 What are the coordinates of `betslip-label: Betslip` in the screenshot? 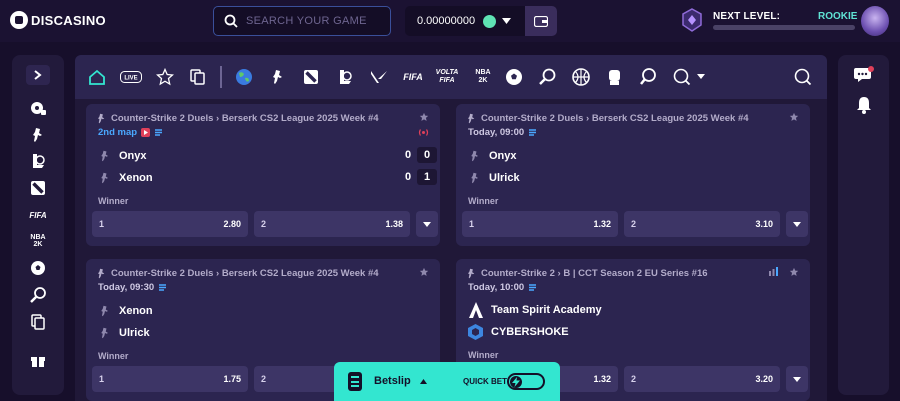 It's located at (392, 381).